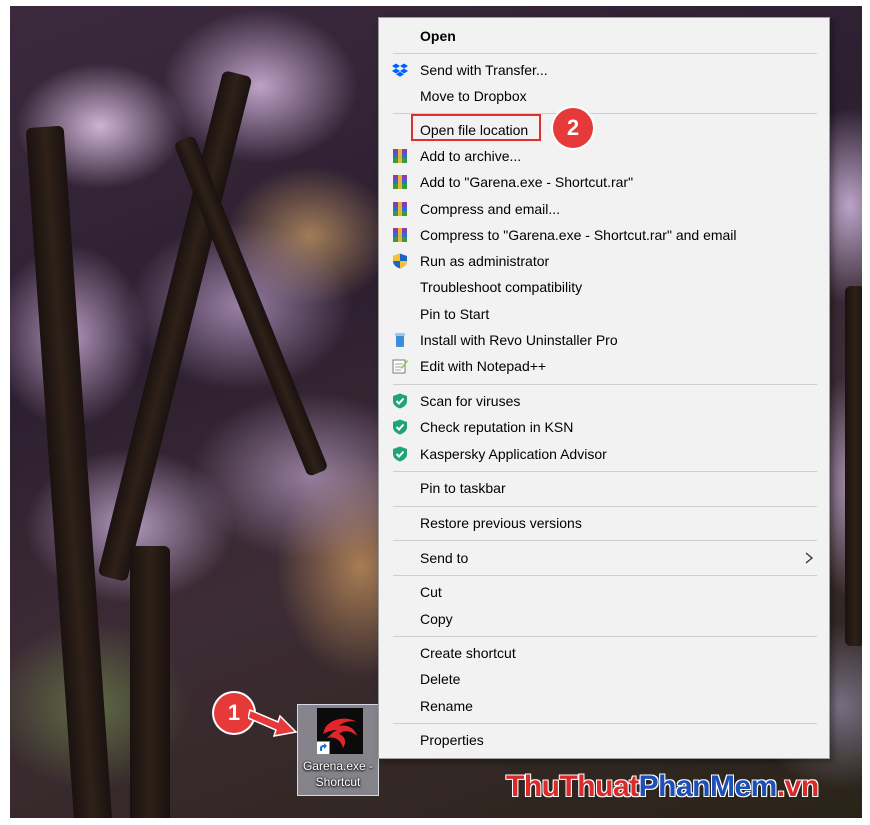  What do you see at coordinates (604, 401) in the screenshot?
I see `menu-item-scan-for-viruses: Scan for viruses` at bounding box center [604, 401].